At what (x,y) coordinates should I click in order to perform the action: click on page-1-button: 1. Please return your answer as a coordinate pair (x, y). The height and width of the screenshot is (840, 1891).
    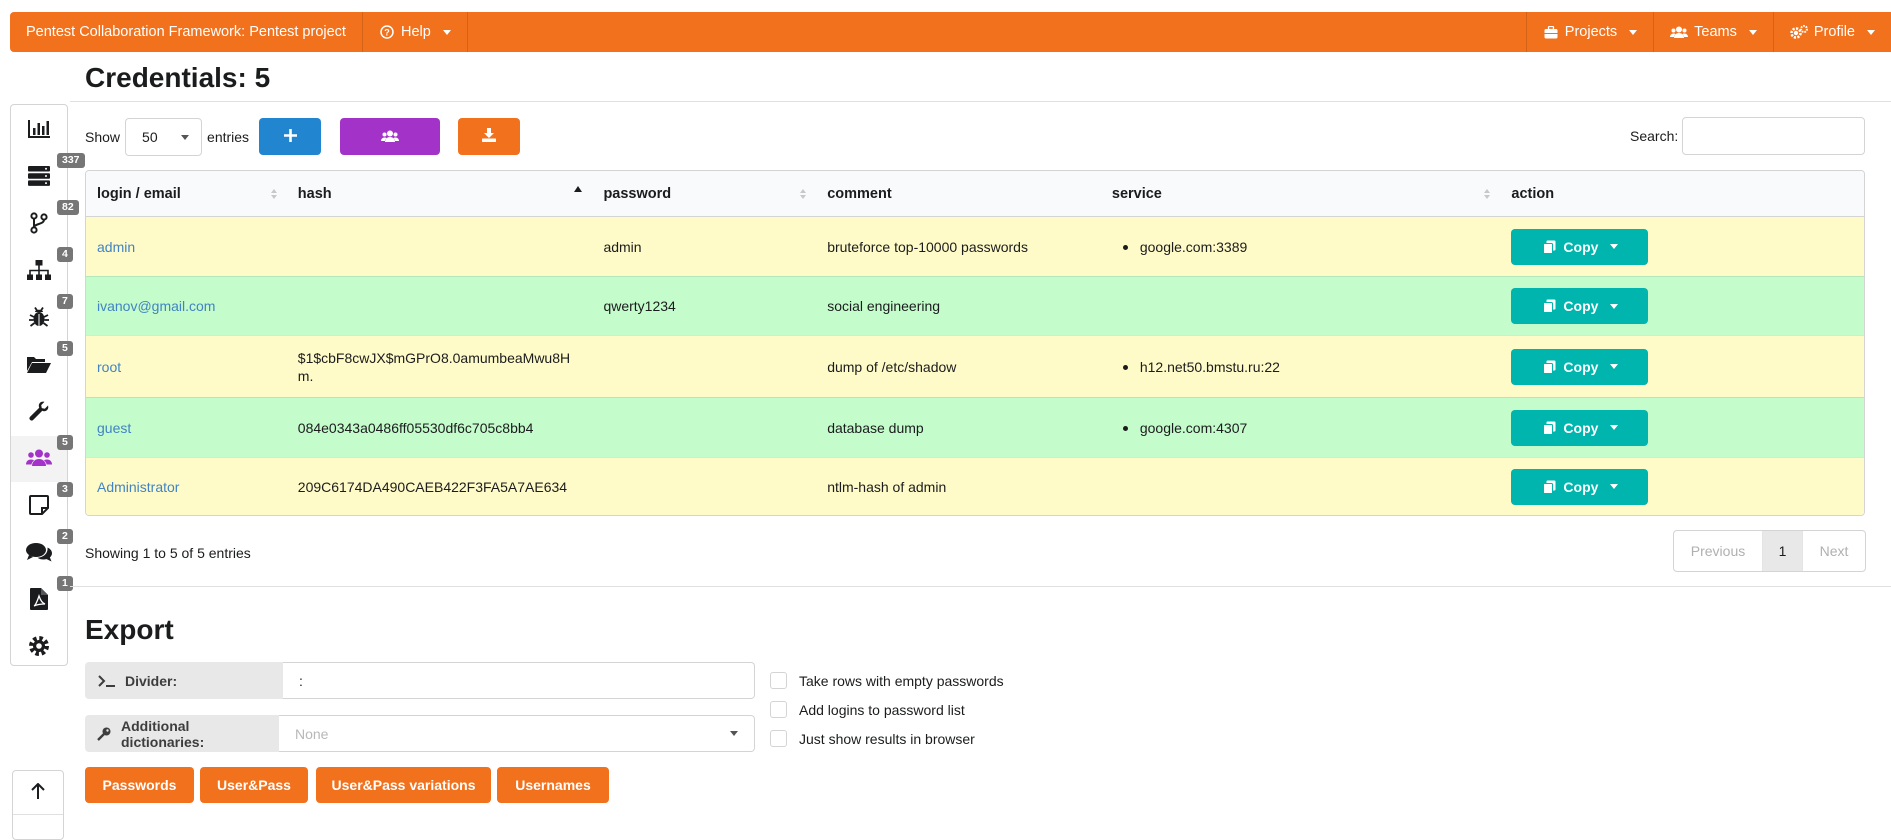
    Looking at the image, I should click on (1782, 551).